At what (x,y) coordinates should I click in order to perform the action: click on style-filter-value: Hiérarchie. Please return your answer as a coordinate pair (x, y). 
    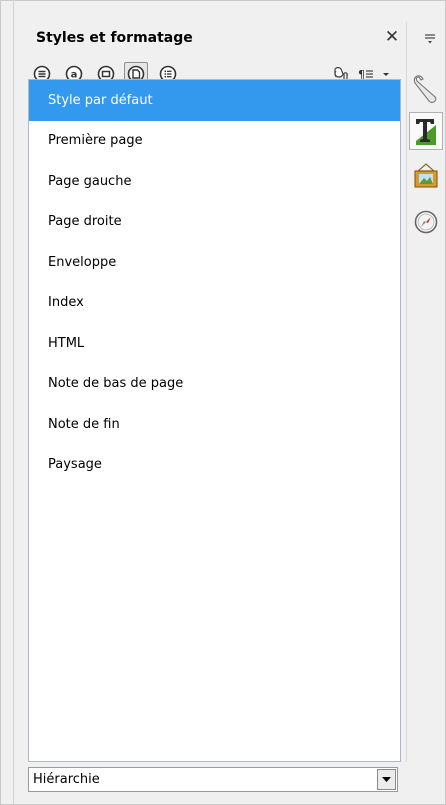
    Looking at the image, I should click on (66, 779).